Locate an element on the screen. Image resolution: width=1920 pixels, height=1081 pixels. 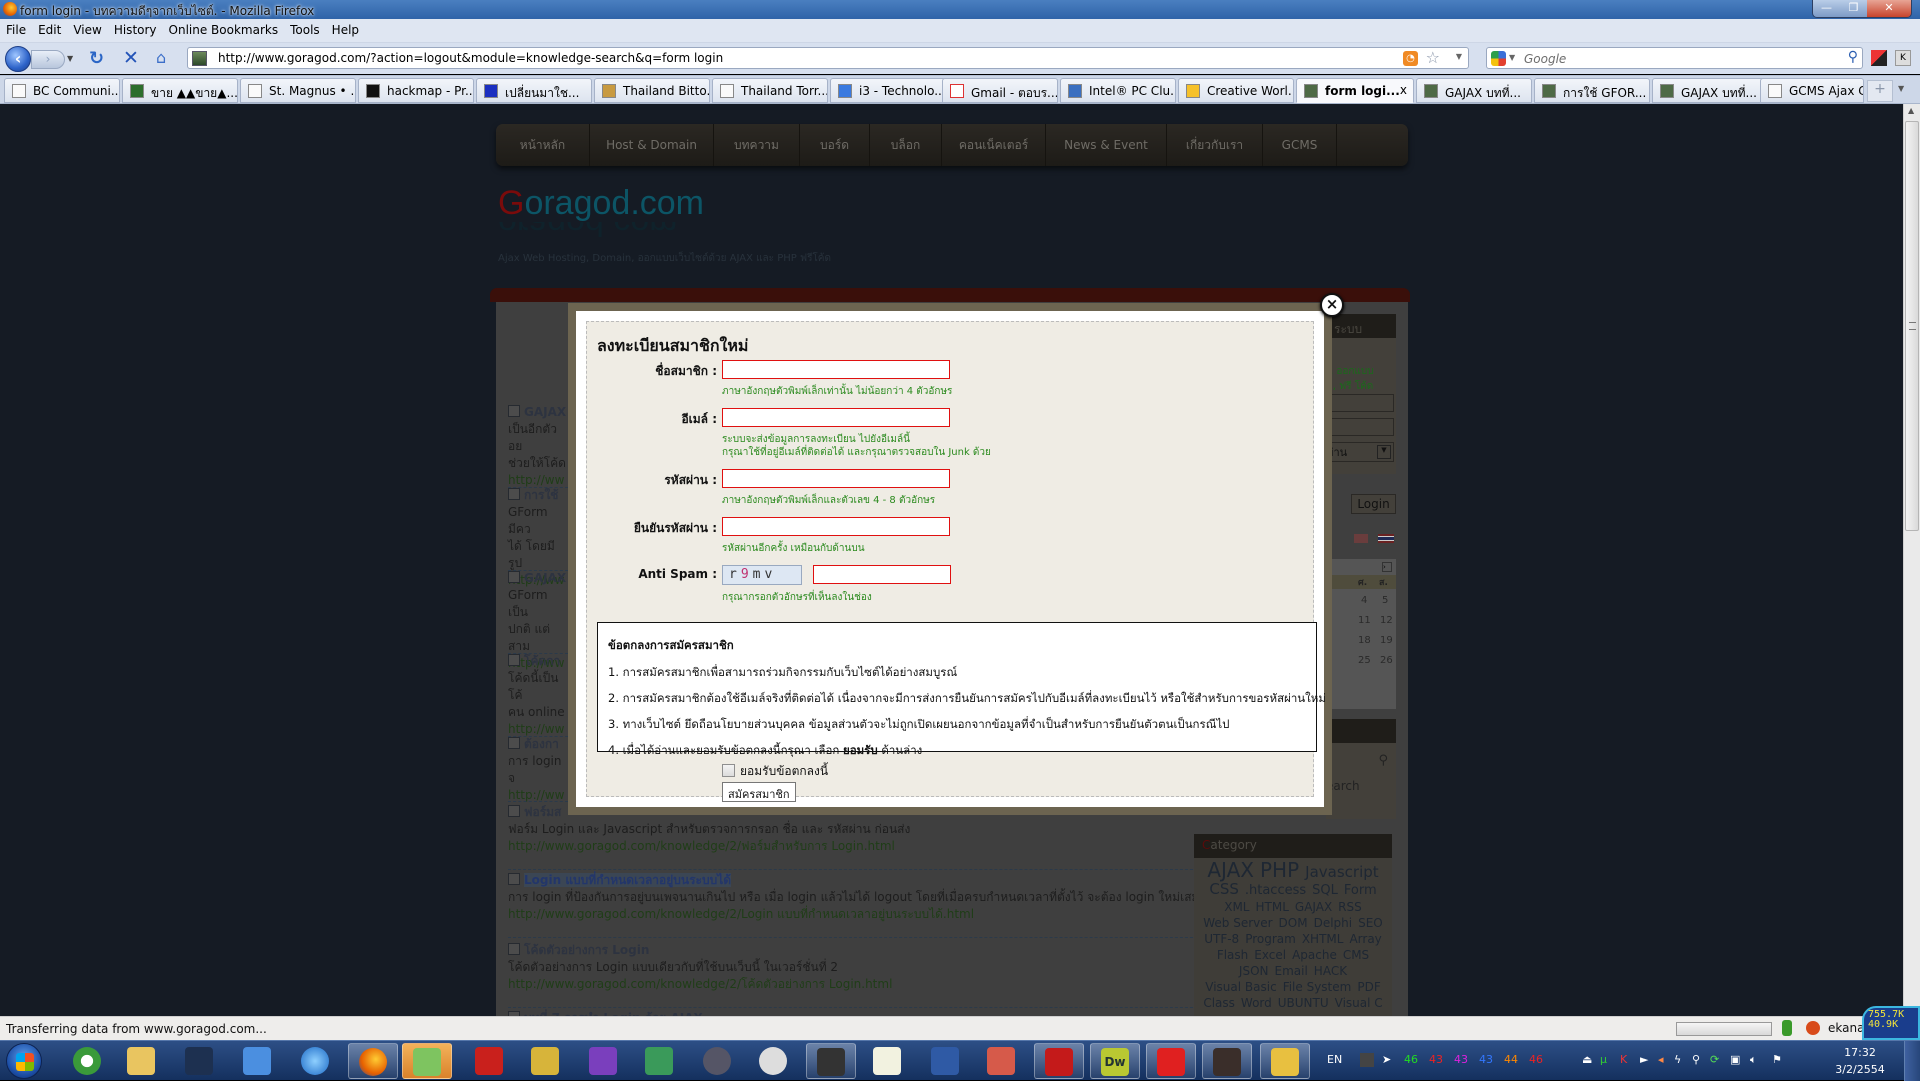
login-password-input is located at coordinates (1360, 427).